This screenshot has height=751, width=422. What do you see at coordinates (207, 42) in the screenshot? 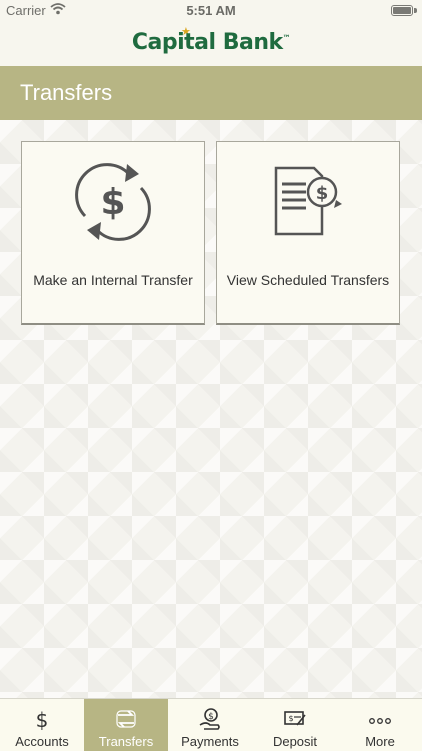
I see `logo-text: Capital Bank` at bounding box center [207, 42].